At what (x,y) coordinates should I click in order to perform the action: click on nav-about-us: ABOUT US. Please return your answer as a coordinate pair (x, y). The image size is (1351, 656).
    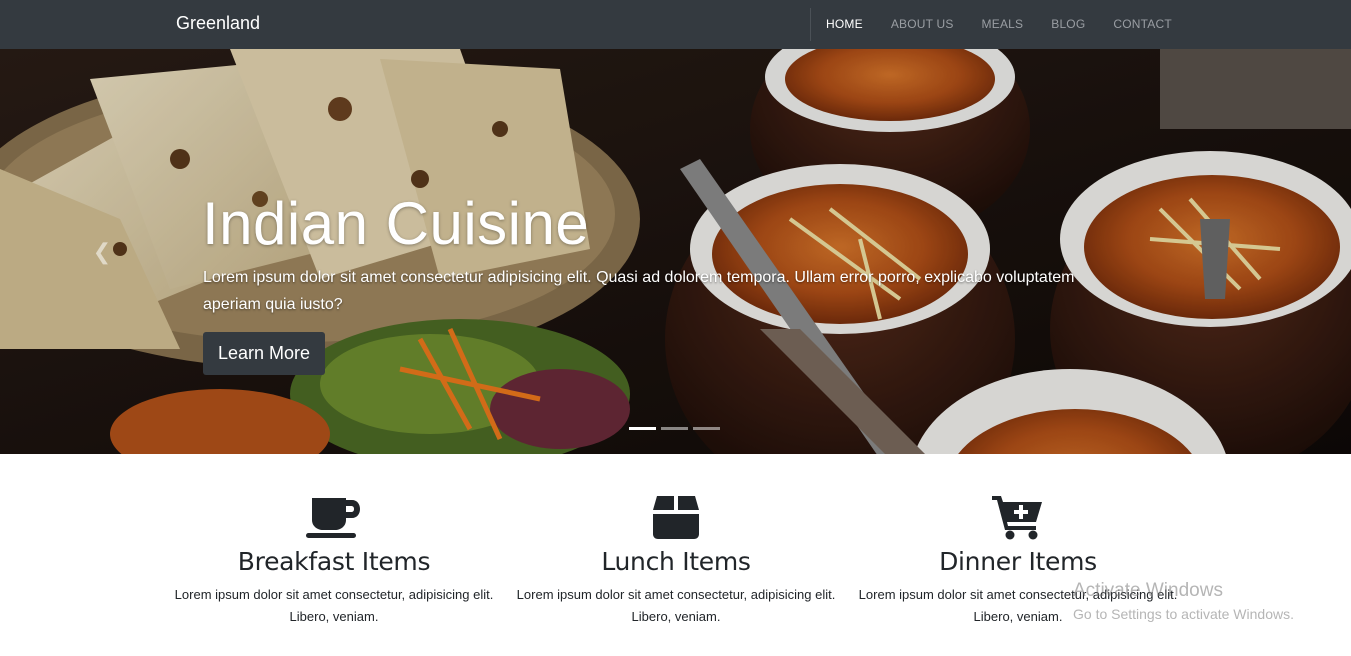
    Looking at the image, I should click on (922, 24).